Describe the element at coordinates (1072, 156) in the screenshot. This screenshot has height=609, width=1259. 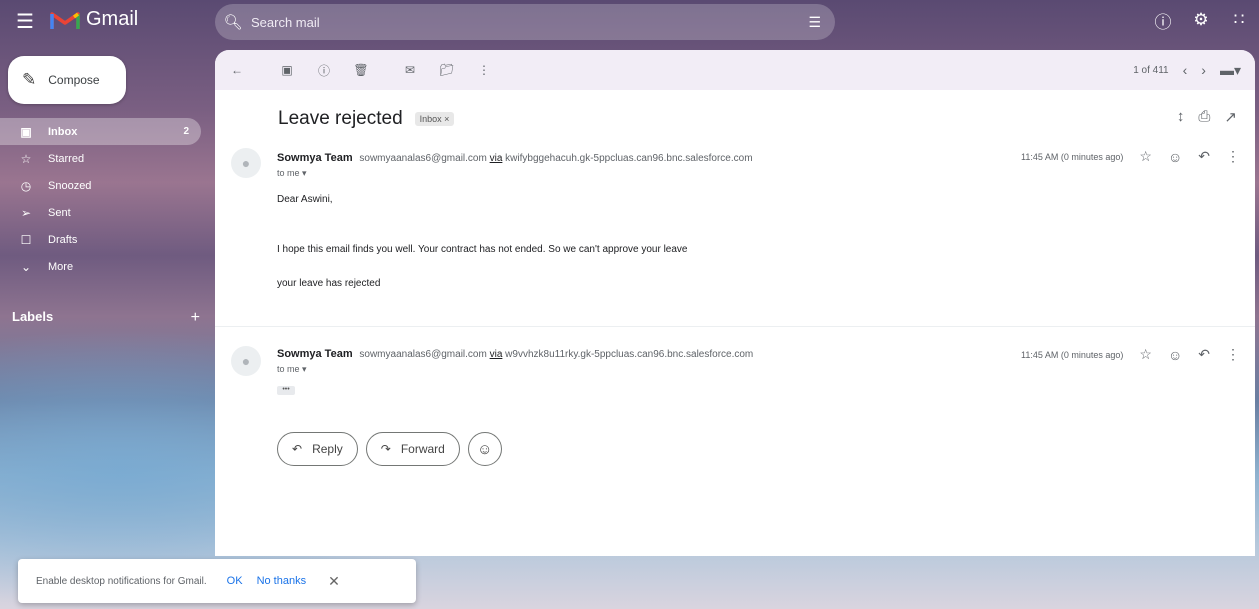
I see `message-time: 11:45 AM (0 minutes ago)` at that location.